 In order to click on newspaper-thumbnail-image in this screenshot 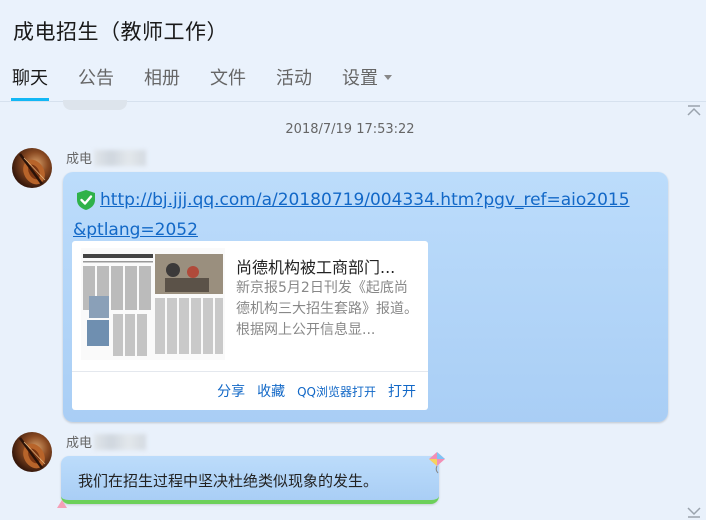, I will do `click(153, 304)`.